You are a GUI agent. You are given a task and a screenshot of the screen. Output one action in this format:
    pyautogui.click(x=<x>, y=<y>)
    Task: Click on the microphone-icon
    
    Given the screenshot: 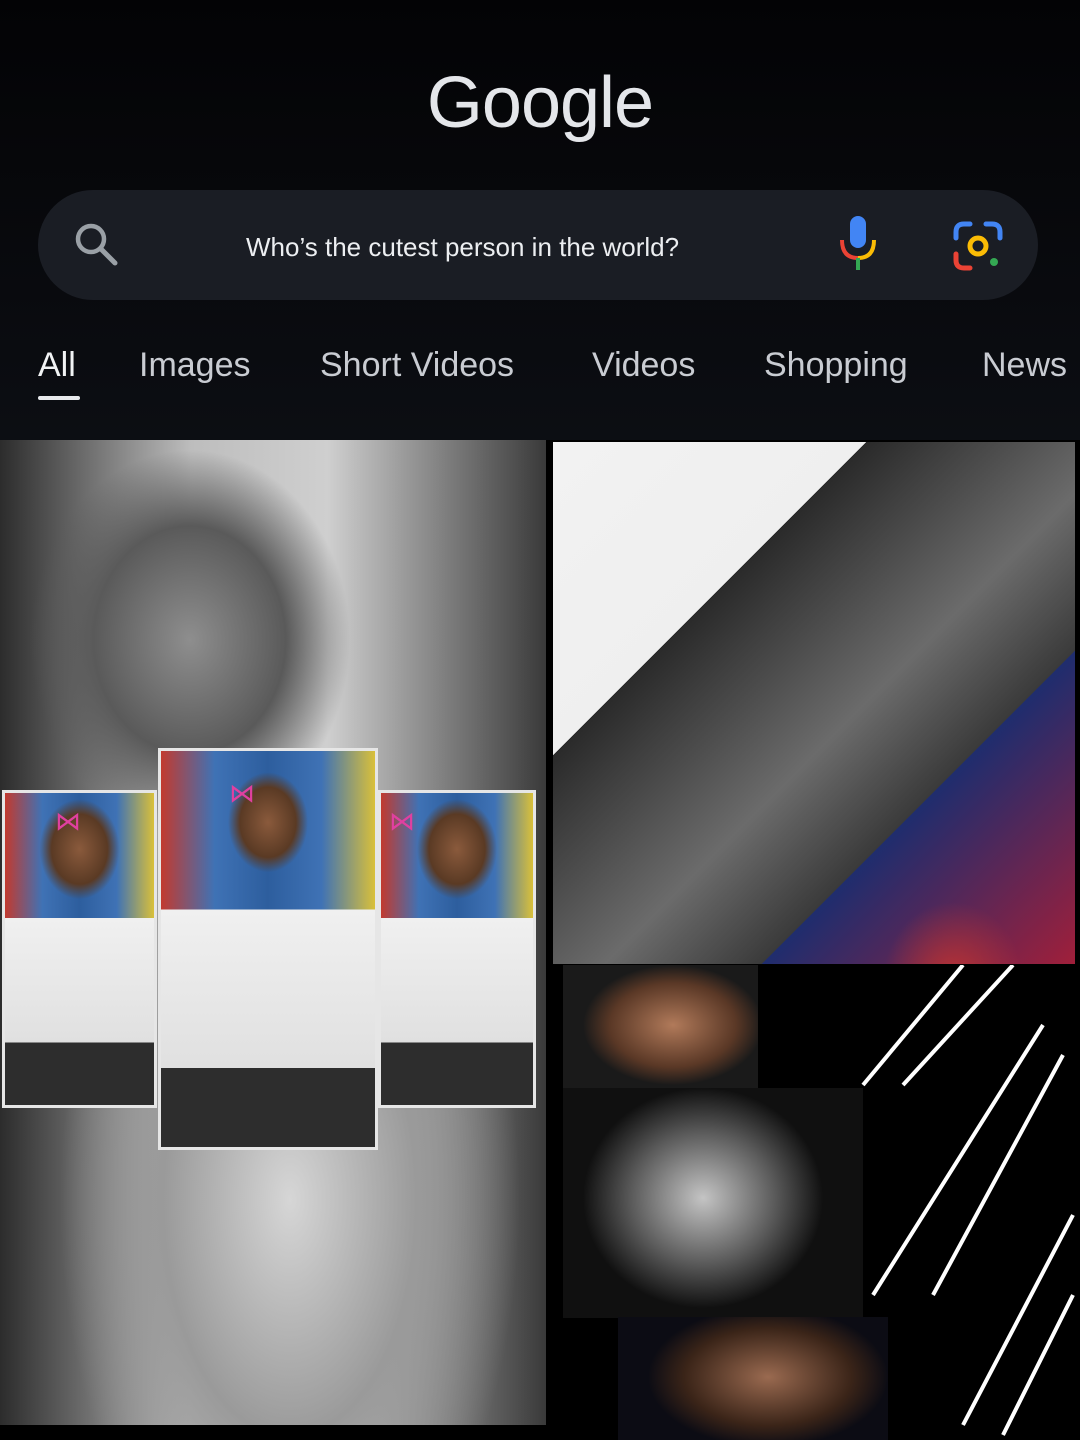 What is the action you would take?
    pyautogui.click(x=858, y=244)
    